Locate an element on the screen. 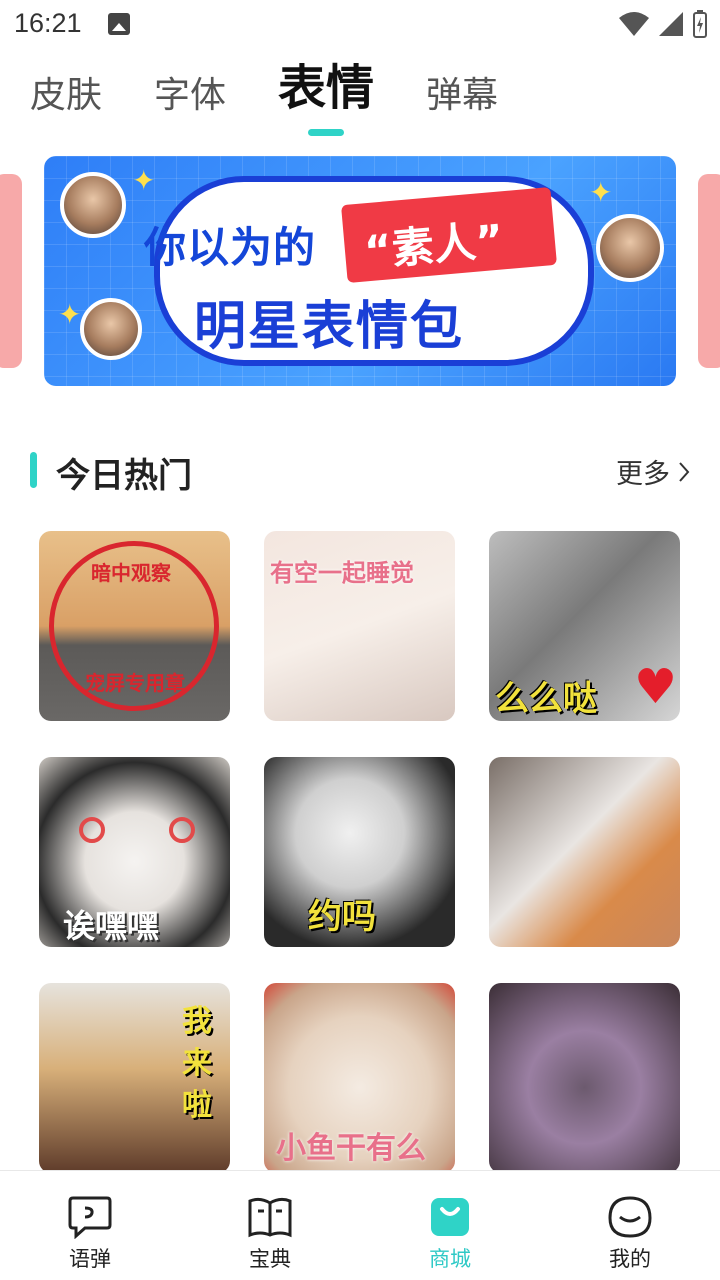 This screenshot has width=720, height=1280. nav-item-baodian: 宝典 is located at coordinates (270, 1225).